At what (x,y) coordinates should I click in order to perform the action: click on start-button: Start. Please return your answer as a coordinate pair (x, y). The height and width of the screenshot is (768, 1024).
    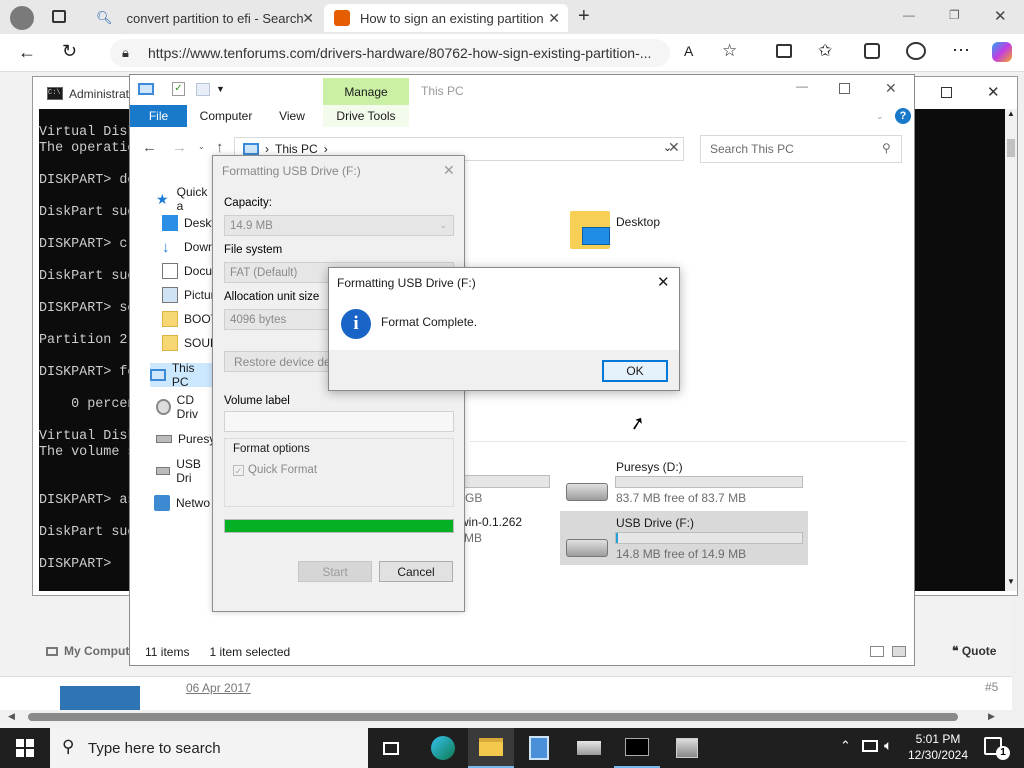
    Looking at the image, I should click on (335, 571).